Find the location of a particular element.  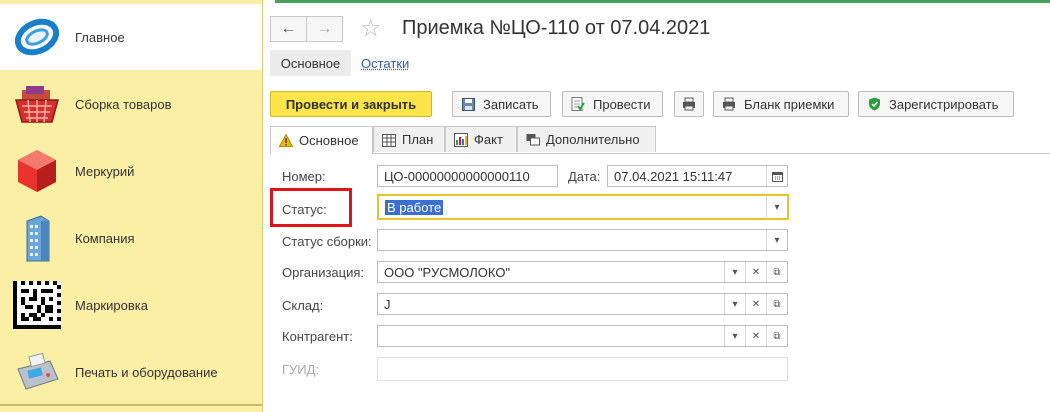

counterparty-label: Контрагент: is located at coordinates (317, 336).